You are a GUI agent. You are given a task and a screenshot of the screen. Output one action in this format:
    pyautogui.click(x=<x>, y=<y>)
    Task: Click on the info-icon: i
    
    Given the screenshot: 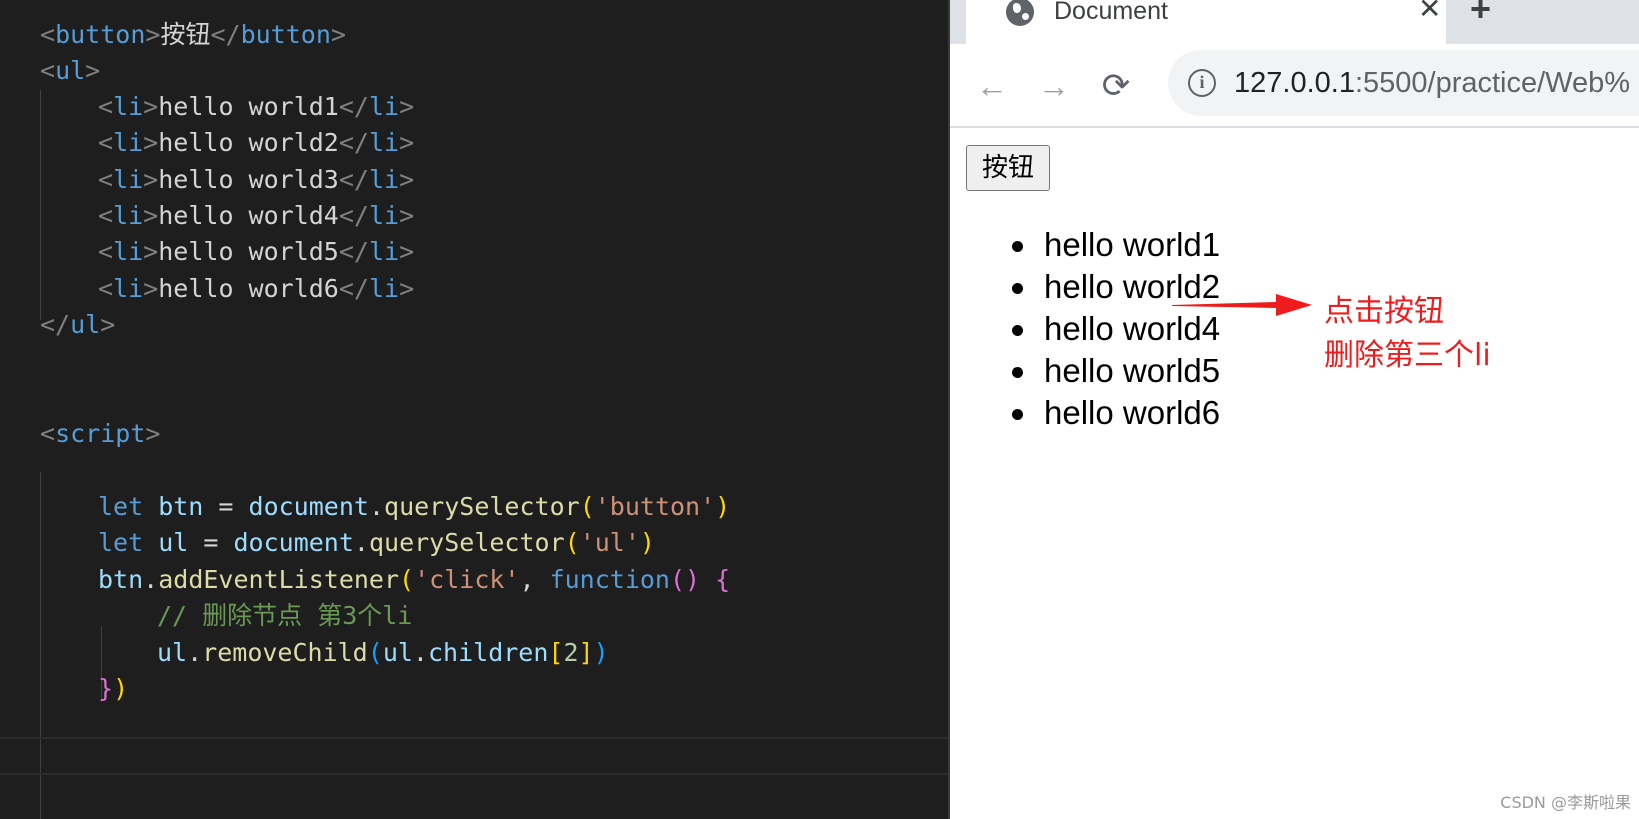 What is the action you would take?
    pyautogui.click(x=1202, y=83)
    